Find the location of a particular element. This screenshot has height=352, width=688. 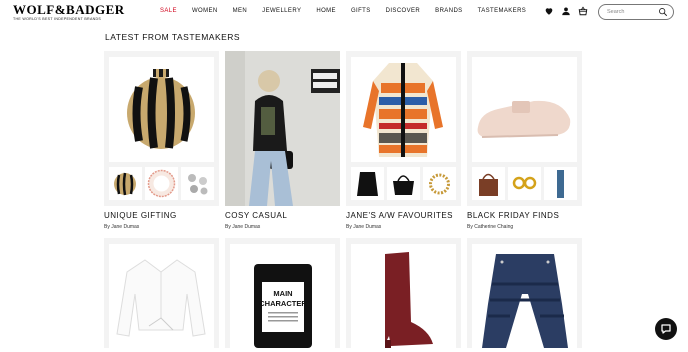

svg-text: CHARACTER is located at coordinates (283, 303).